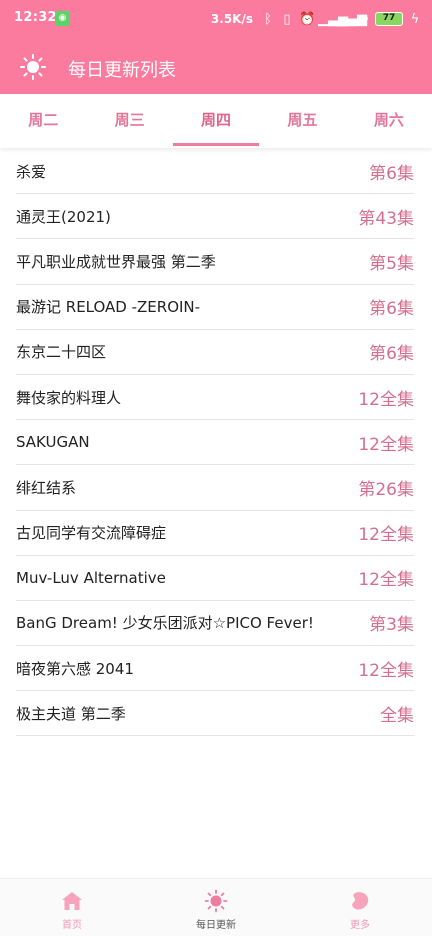  What do you see at coordinates (35, 17) in the screenshot?
I see `status-time: 12:32` at bounding box center [35, 17].